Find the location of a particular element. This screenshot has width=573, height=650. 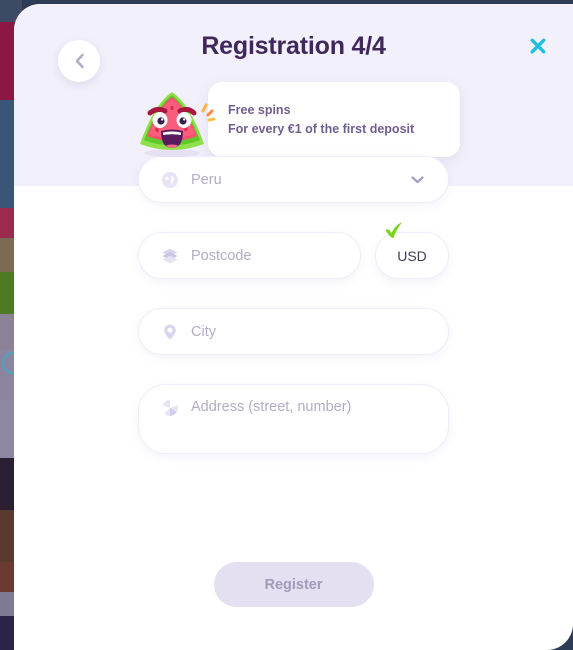

city-placeholder: City is located at coordinates (203, 331).